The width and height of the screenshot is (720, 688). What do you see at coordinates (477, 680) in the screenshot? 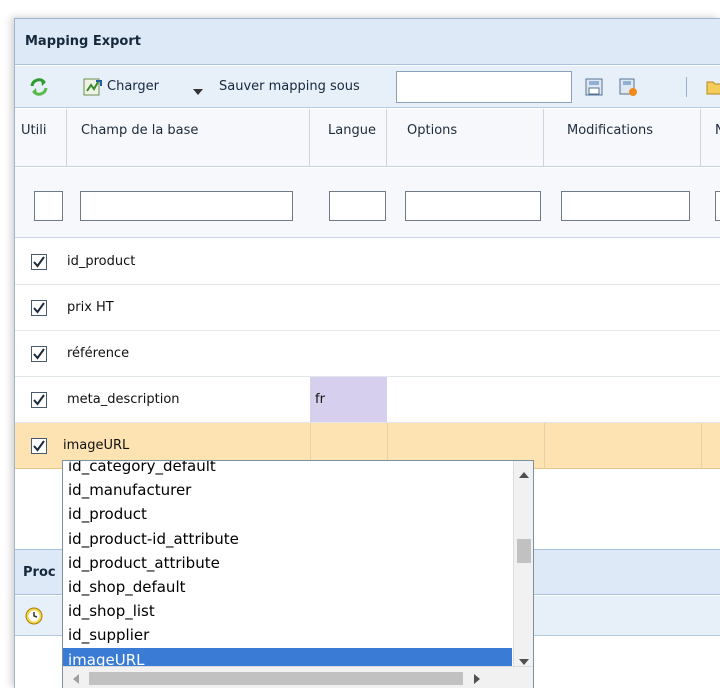
I see `scroll-right-arrow-icon` at bounding box center [477, 680].